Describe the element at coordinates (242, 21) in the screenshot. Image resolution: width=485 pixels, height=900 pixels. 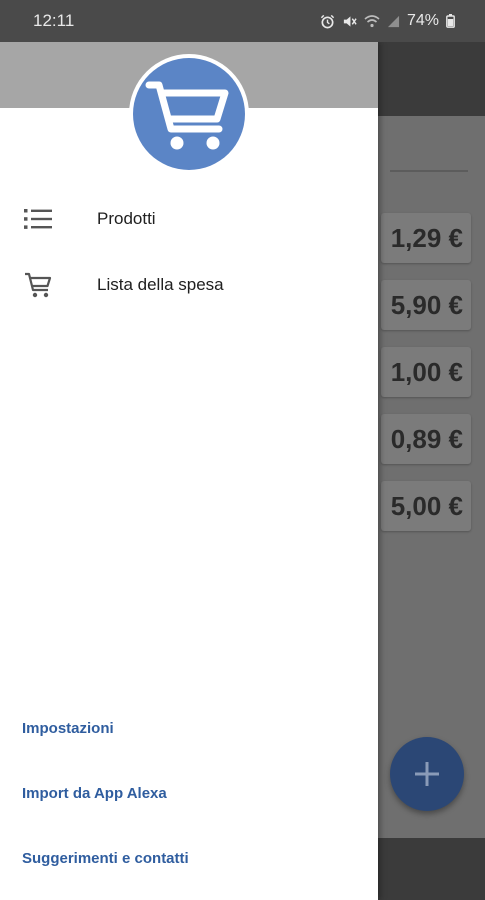
I see `status-bar: 12:11 74%` at that location.